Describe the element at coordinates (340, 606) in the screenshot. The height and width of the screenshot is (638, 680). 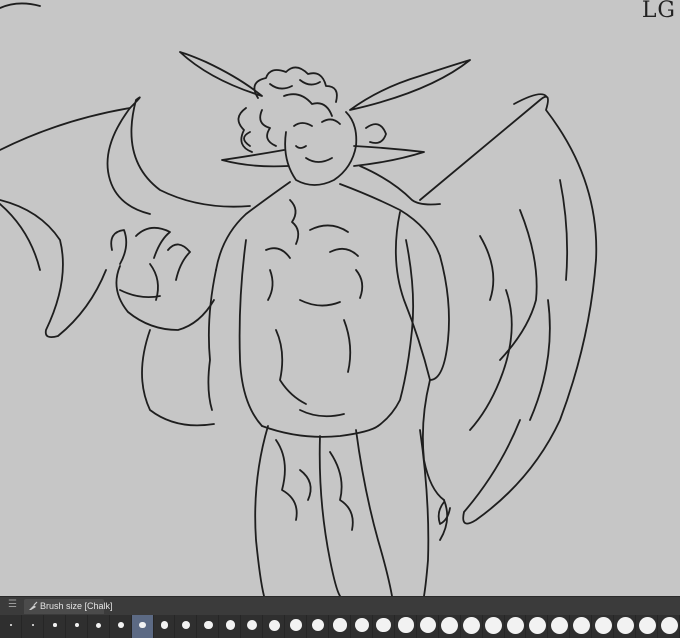
I see `panel-header: ☰ Brush size [Chalk]` at that location.